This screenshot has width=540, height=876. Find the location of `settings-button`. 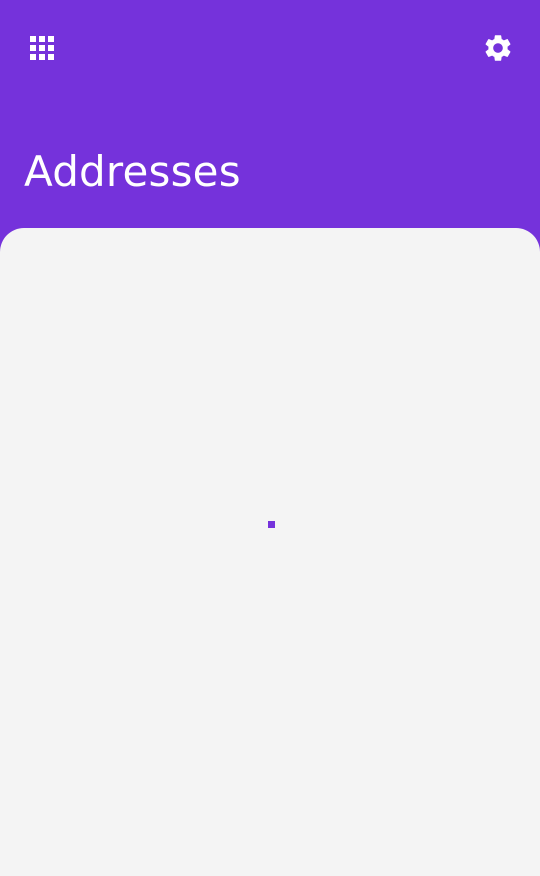

settings-button is located at coordinates (498, 48).